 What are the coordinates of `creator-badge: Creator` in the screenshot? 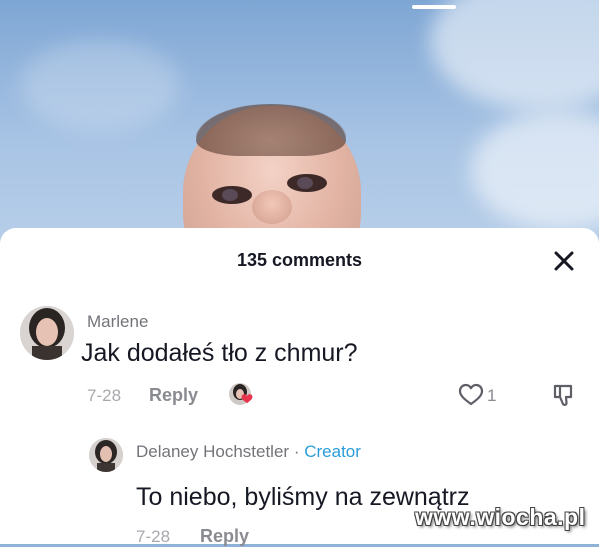 It's located at (332, 451).